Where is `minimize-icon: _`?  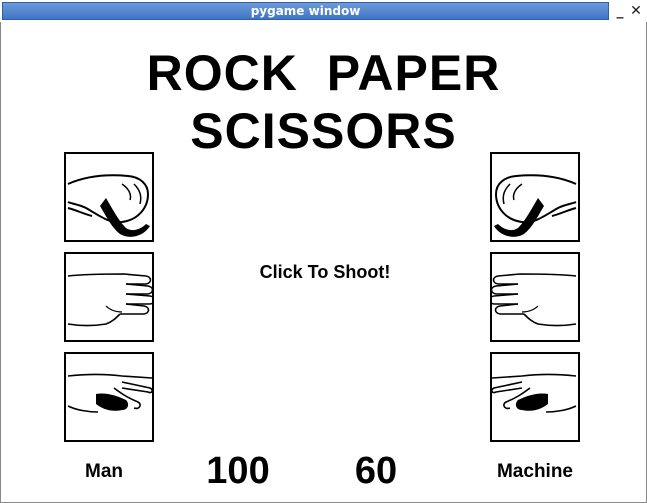 minimize-icon: _ is located at coordinates (620, 11).